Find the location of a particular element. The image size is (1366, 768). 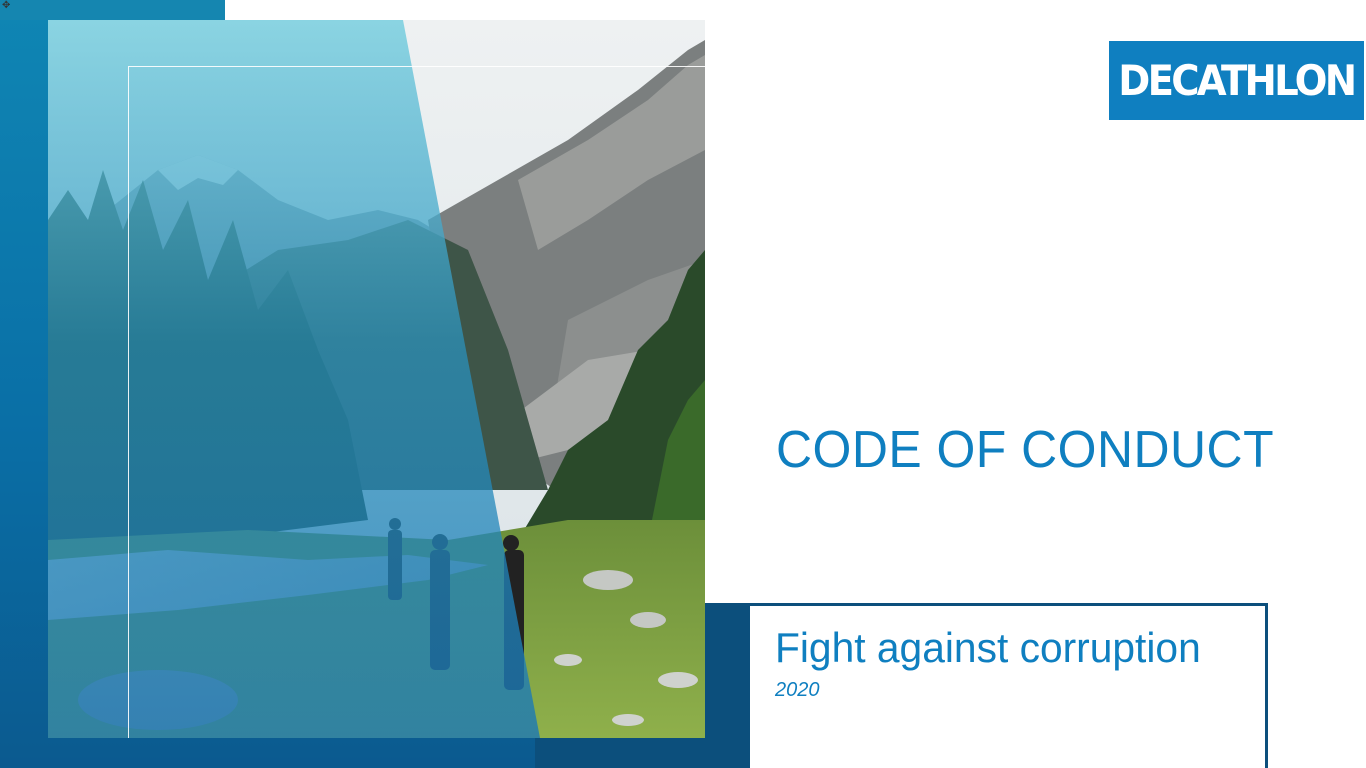

slide-subtitle: Fight against corruption is located at coordinates (988, 647).